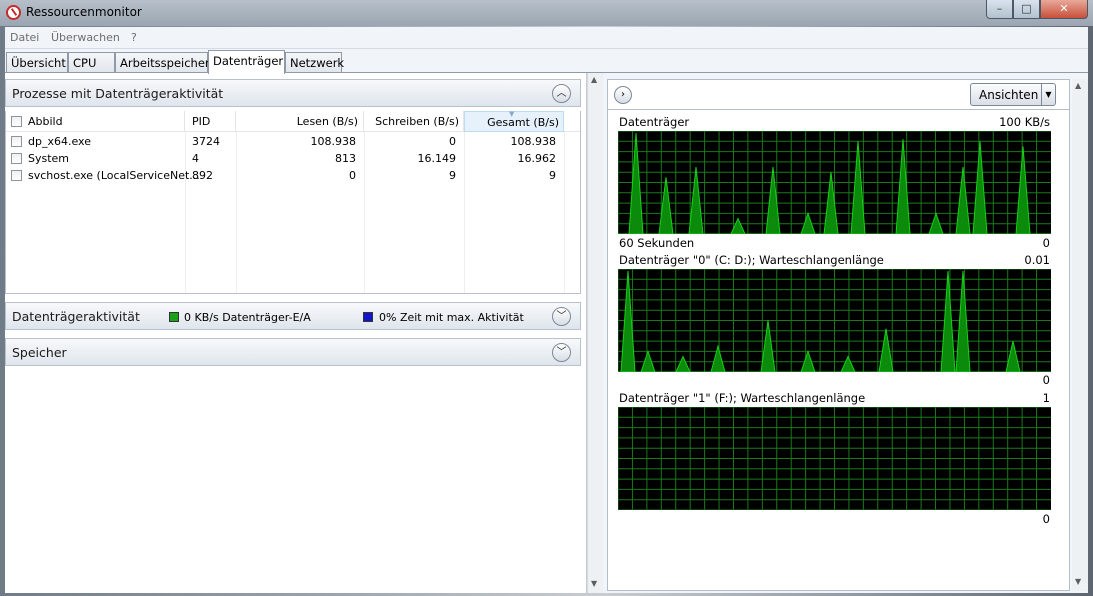  What do you see at coordinates (1064, 9) in the screenshot?
I see `close-button: ✕` at bounding box center [1064, 9].